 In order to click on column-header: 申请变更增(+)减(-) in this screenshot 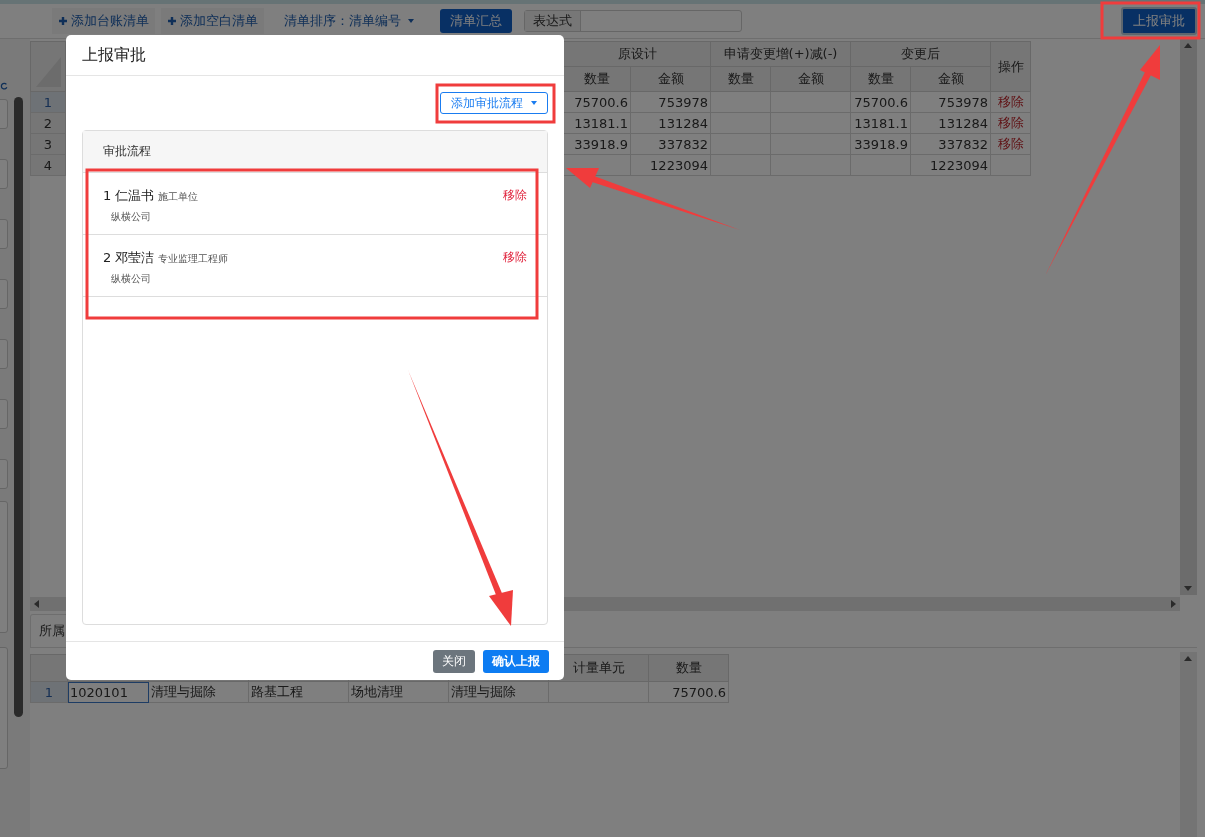, I will do `click(780, 54)`.